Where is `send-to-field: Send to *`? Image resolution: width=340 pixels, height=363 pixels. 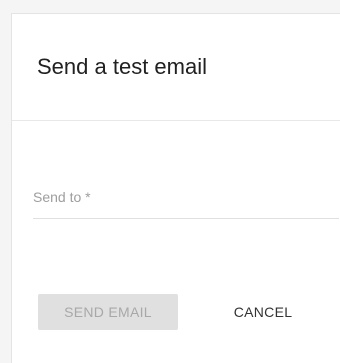 send-to-field: Send to * is located at coordinates (186, 199).